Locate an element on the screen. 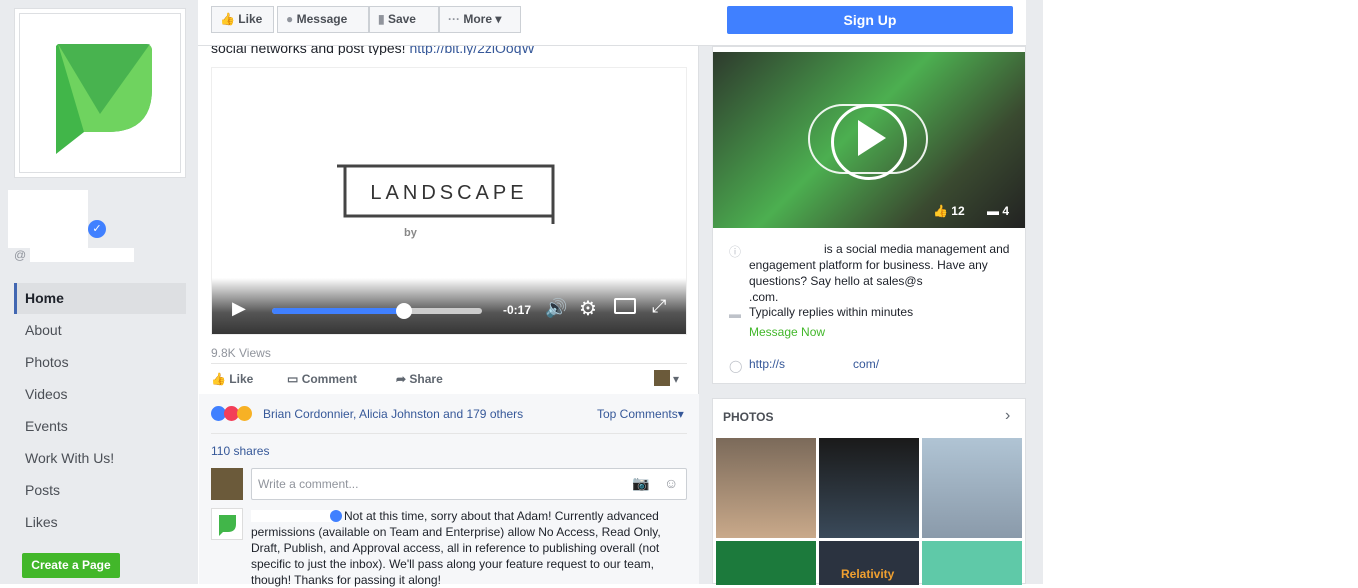 The image size is (1358, 588). play-triangle-icon is located at coordinates (872, 138).